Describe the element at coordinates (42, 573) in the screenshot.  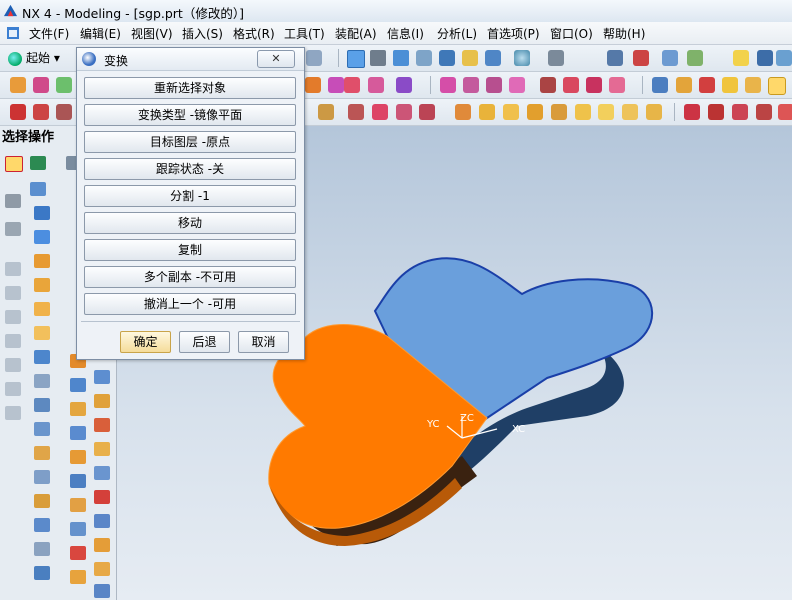
I see `split-body-icon` at that location.